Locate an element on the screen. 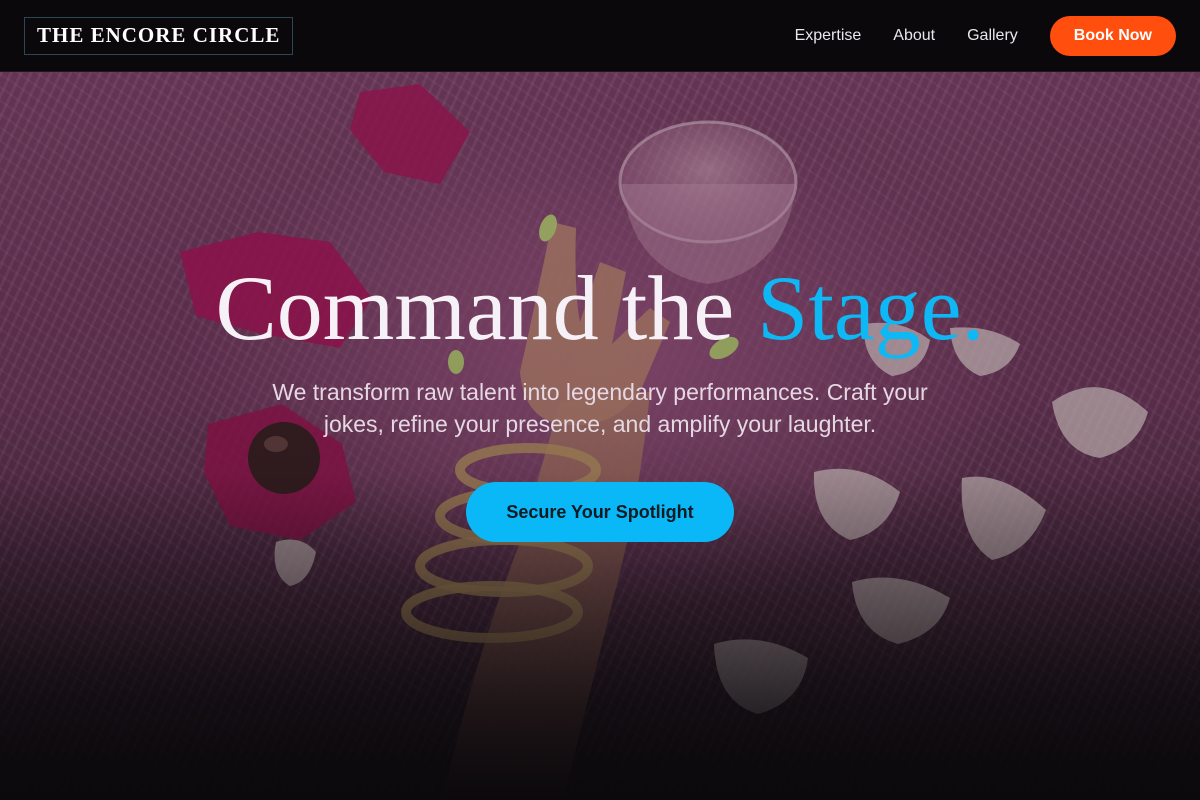  nav-links: Expertise About Gallery Book Now is located at coordinates (985, 35).